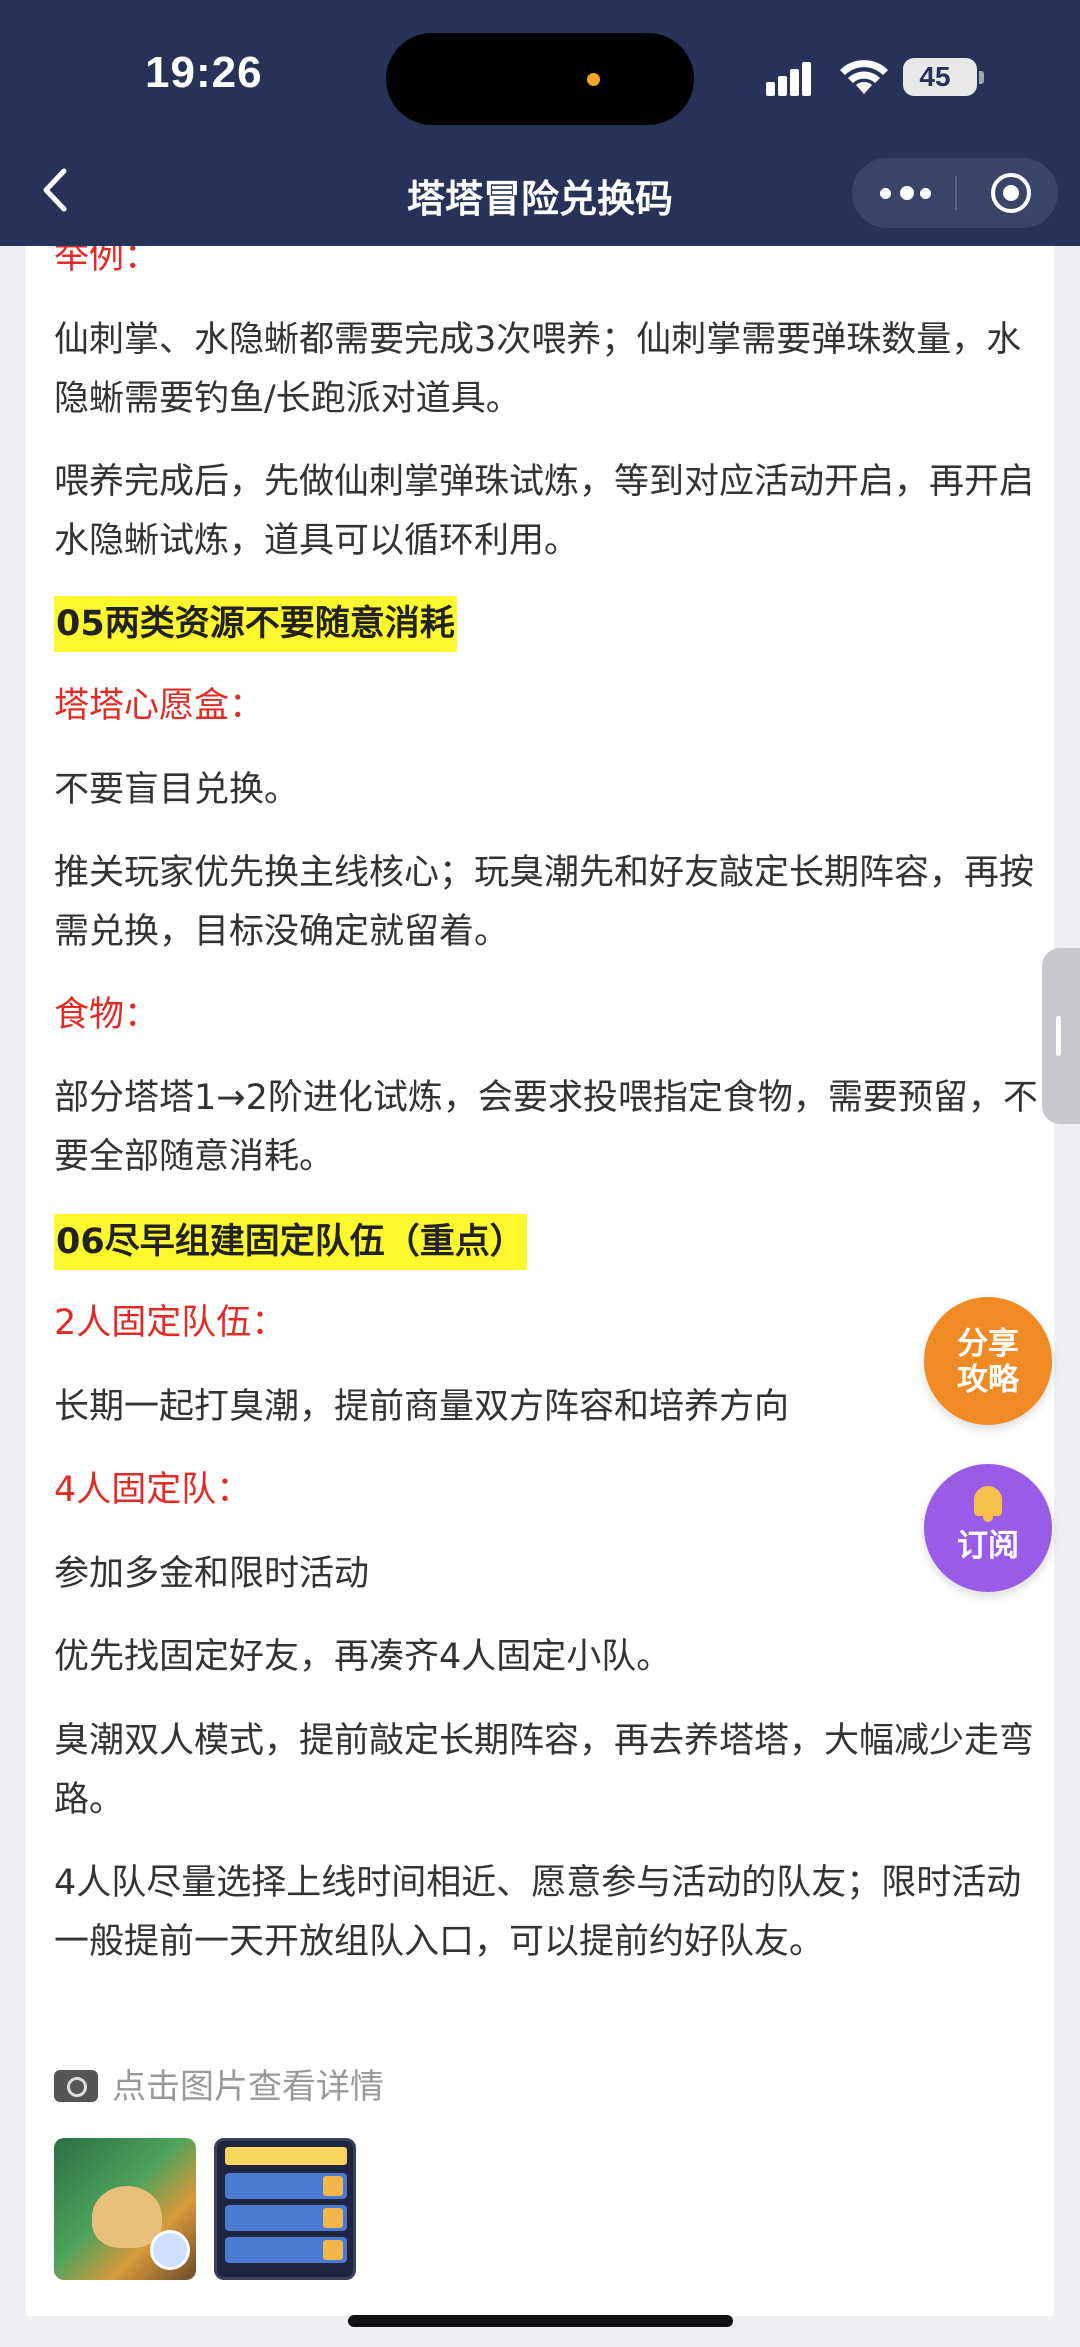  Describe the element at coordinates (793, 78) in the screenshot. I see `cellular-signal-icon` at that location.